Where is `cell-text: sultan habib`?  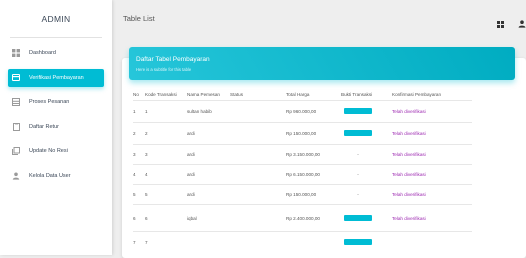 cell-text: sultan habib is located at coordinates (199, 111).